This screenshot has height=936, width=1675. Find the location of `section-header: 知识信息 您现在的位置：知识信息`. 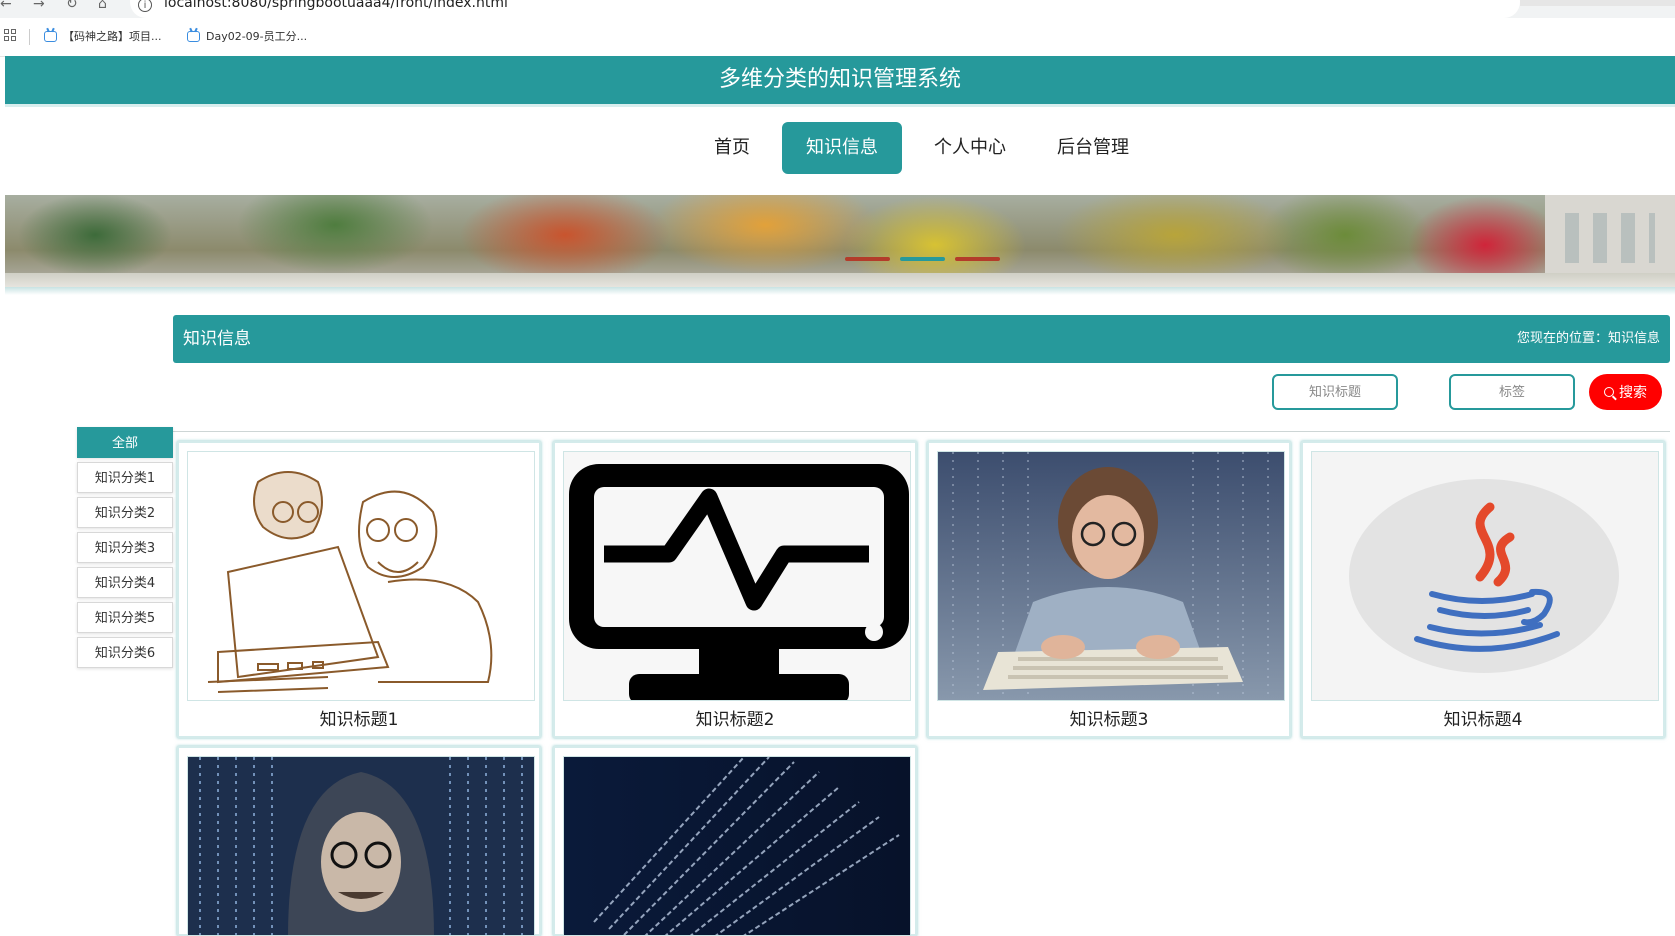

section-header: 知识信息 您现在的位置：知识信息 is located at coordinates (921, 339).